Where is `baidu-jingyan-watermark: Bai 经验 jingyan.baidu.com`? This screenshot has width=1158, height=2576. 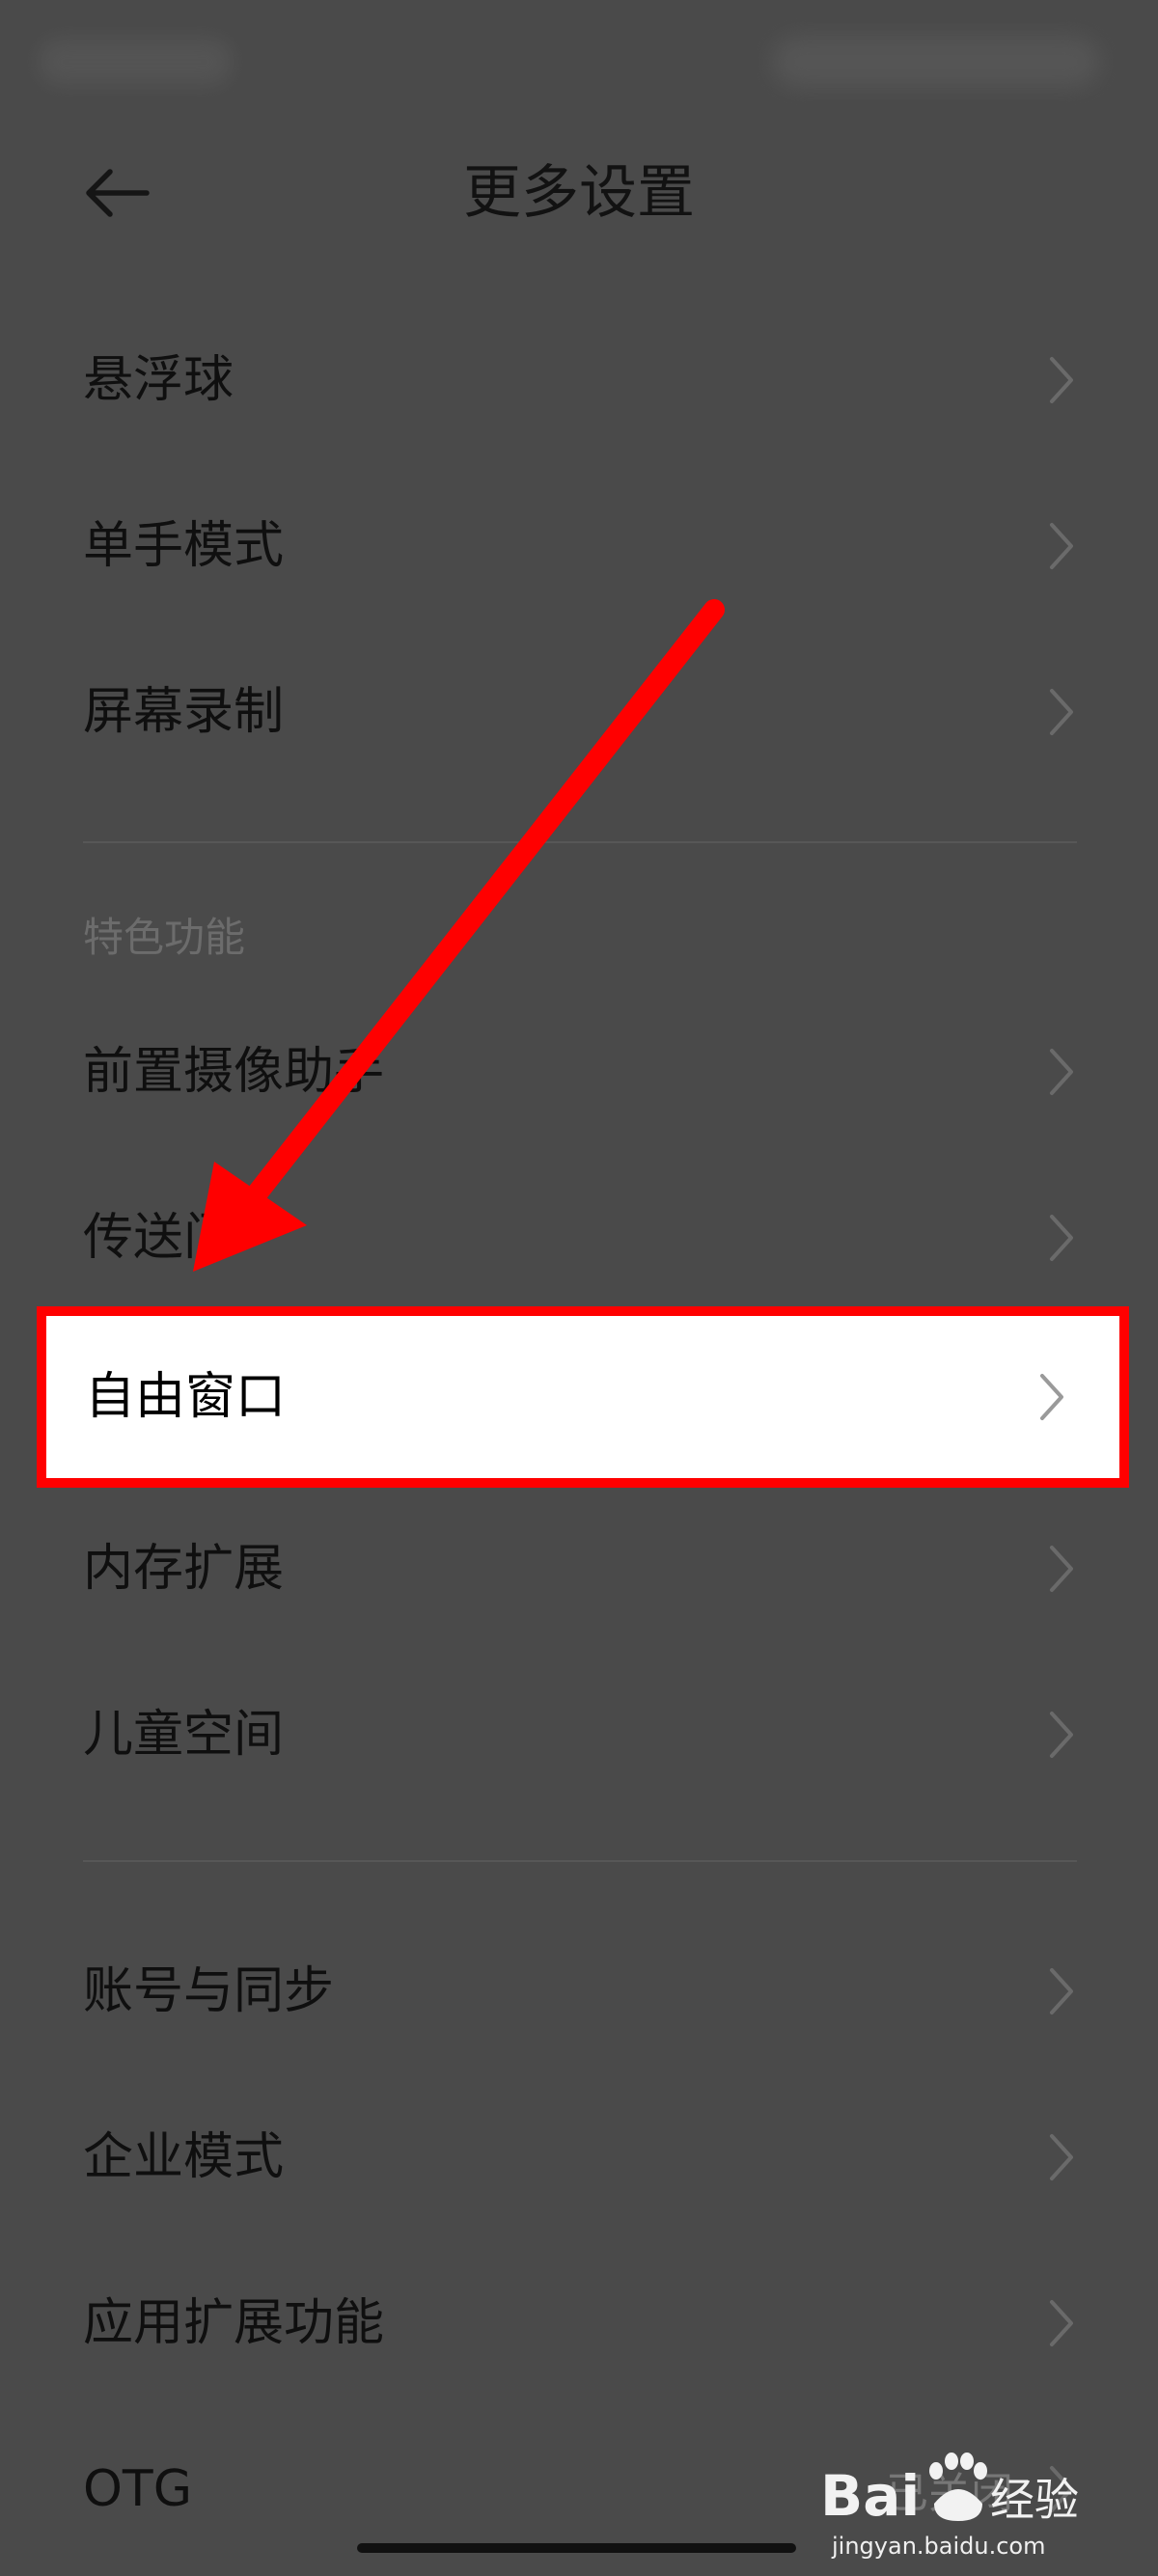 baidu-jingyan-watermark: Bai 经验 jingyan.baidu.com is located at coordinates (955, 2504).